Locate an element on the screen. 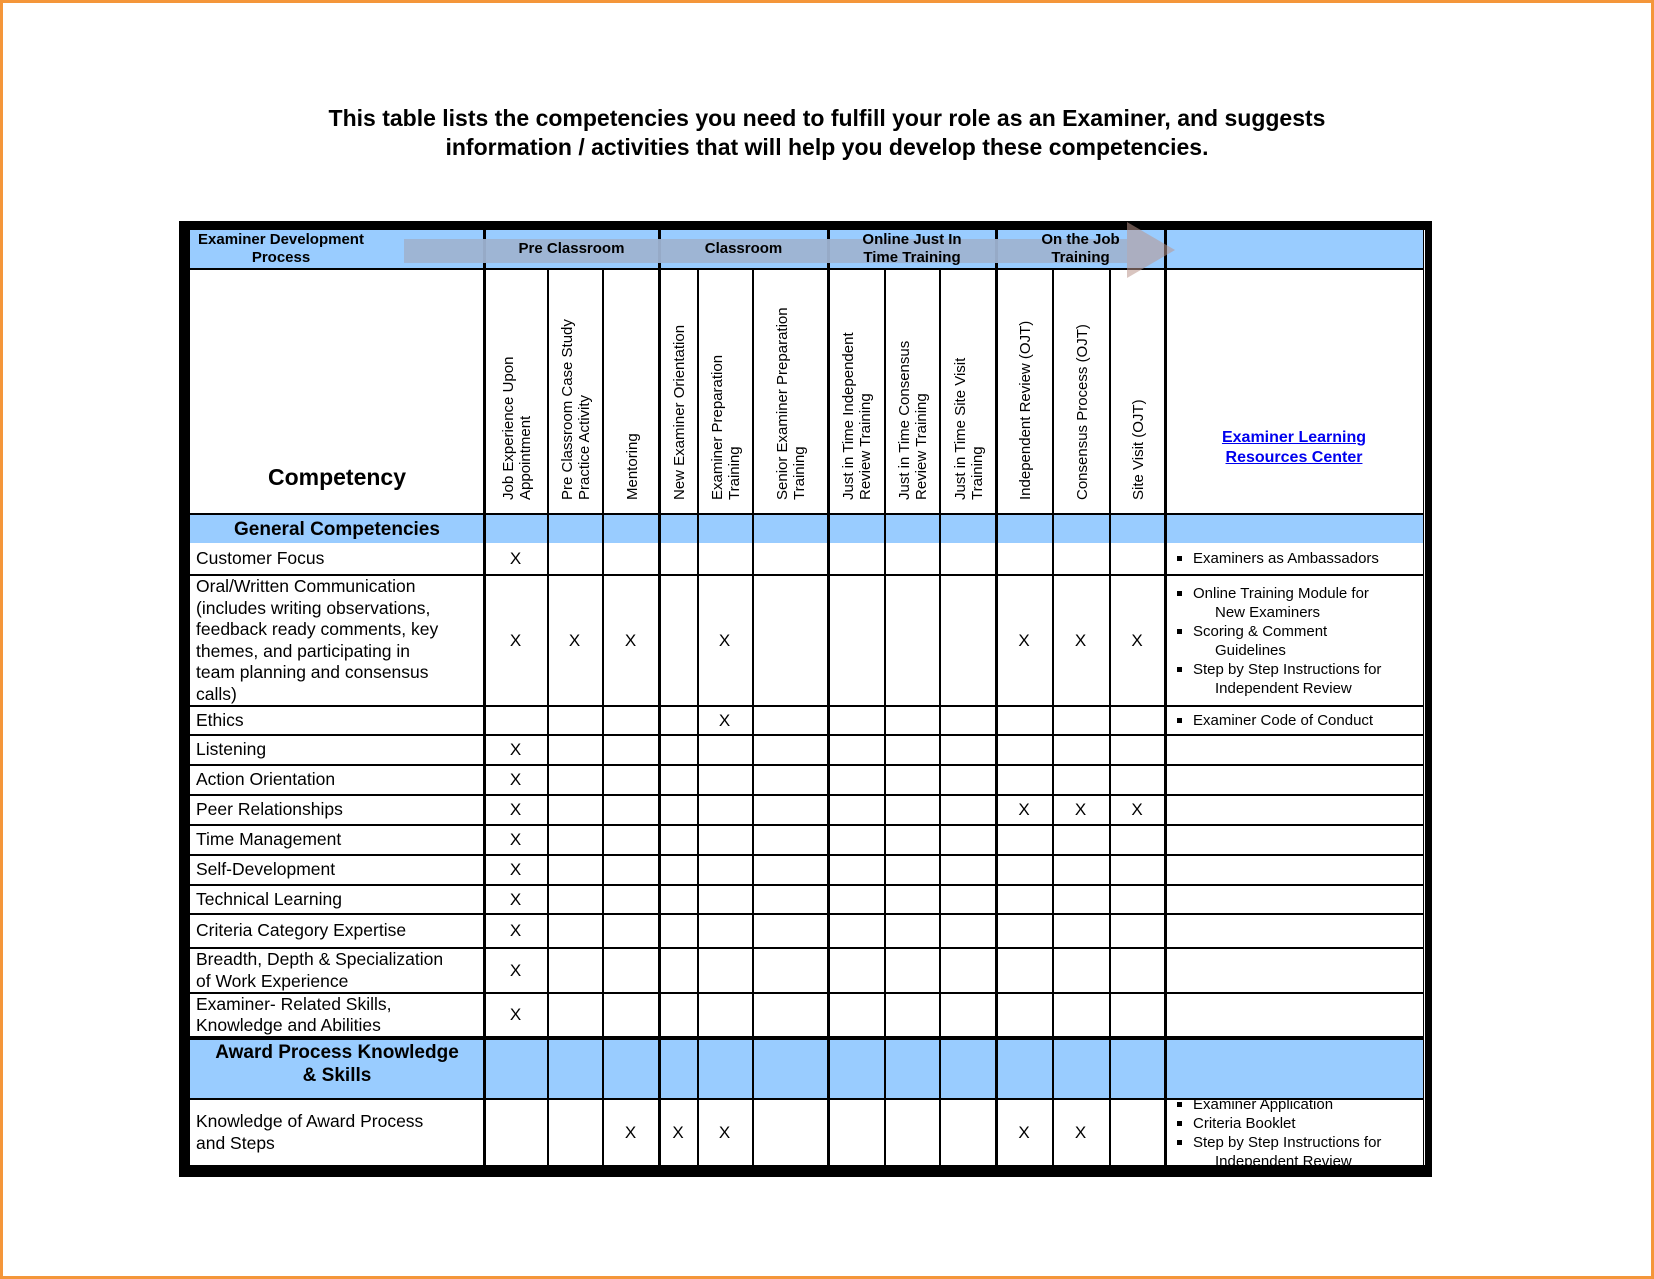 This screenshot has width=1654, height=1279. competency-name-line: themes, and participating in is located at coordinates (303, 650).